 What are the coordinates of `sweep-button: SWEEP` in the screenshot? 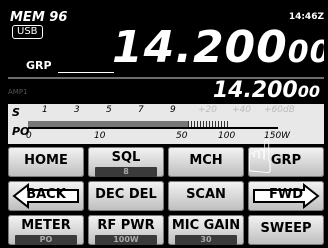 It's located at (286, 230).